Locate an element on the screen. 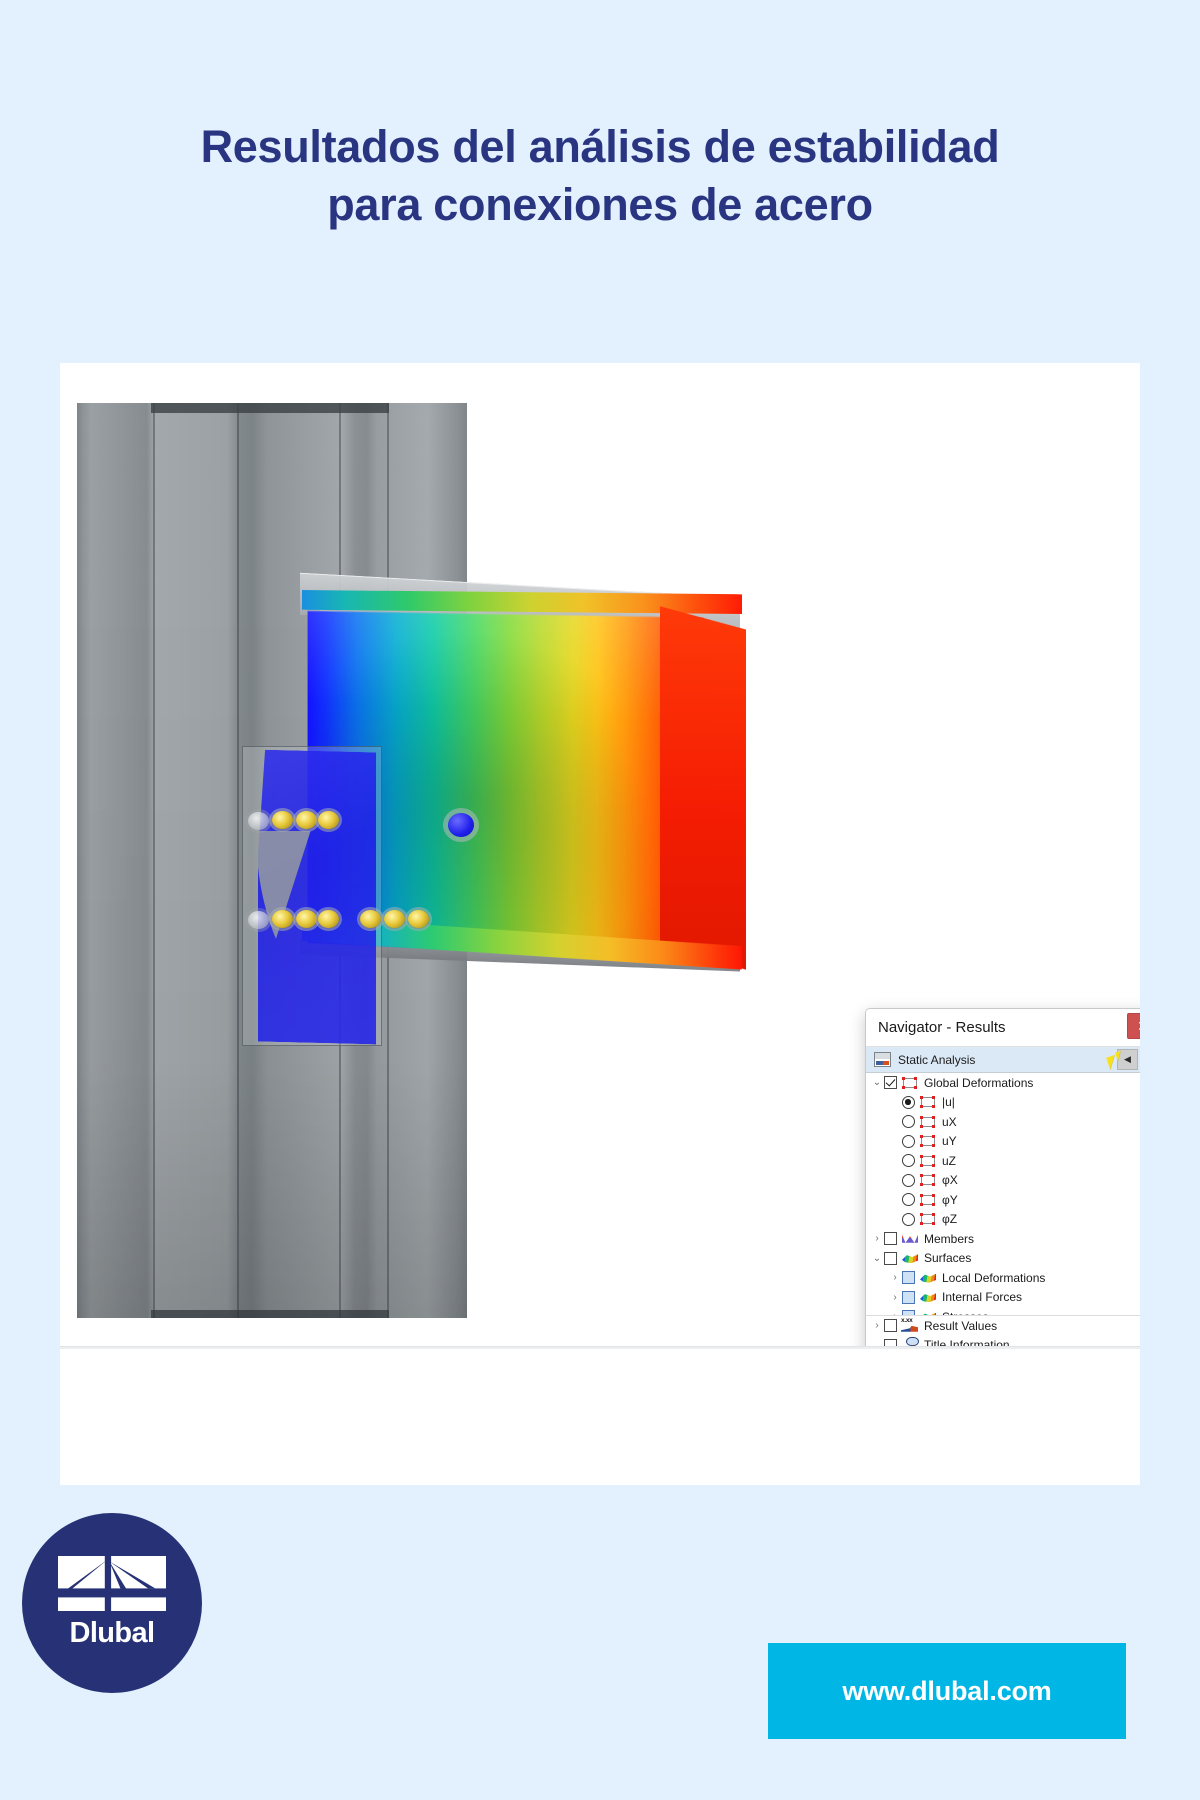  checkbox-Surfaces is located at coordinates (890, 1258).